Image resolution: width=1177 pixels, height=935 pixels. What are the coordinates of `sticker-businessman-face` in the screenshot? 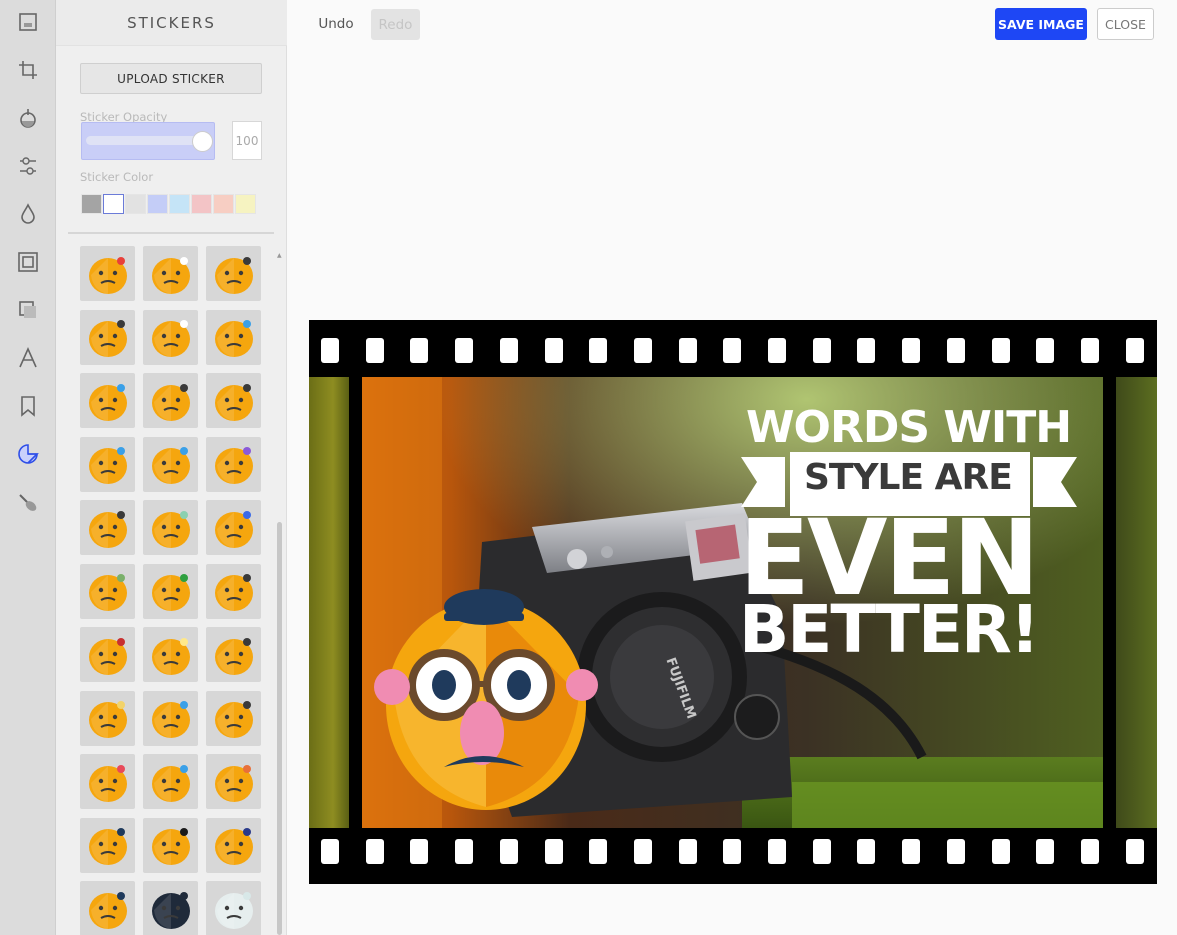 It's located at (107, 908).